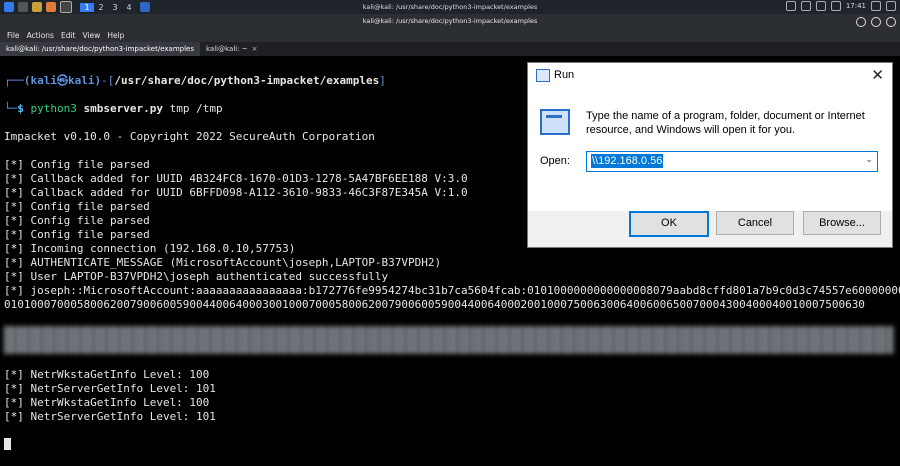 The height and width of the screenshot is (466, 900). What do you see at coordinates (564, 75) in the screenshot?
I see `run-dialog-title: Run` at bounding box center [564, 75].